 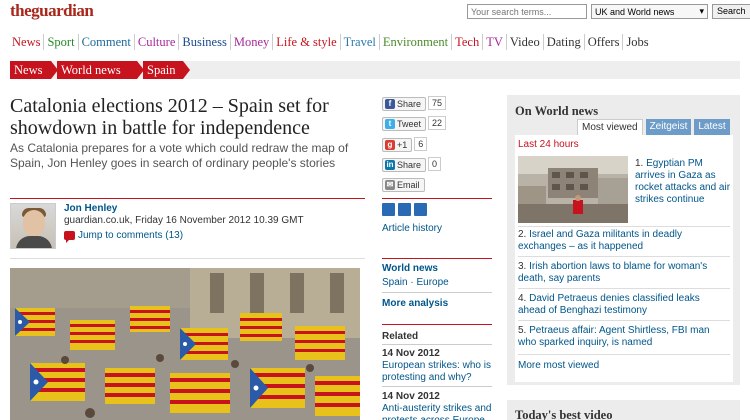 What do you see at coordinates (522, 266) in the screenshot?
I see `item-number: 3.` at bounding box center [522, 266].